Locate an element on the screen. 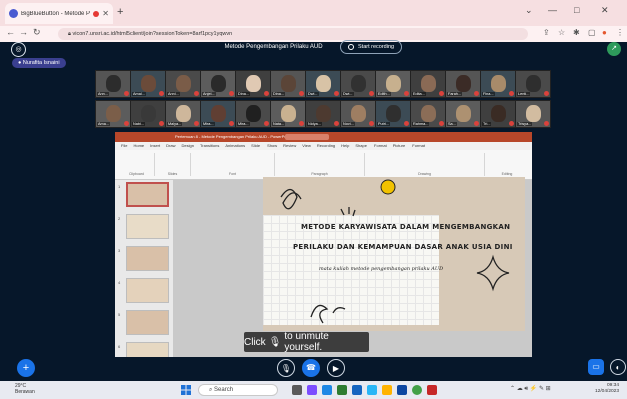  powerpoint-icon is located at coordinates (432, 390).